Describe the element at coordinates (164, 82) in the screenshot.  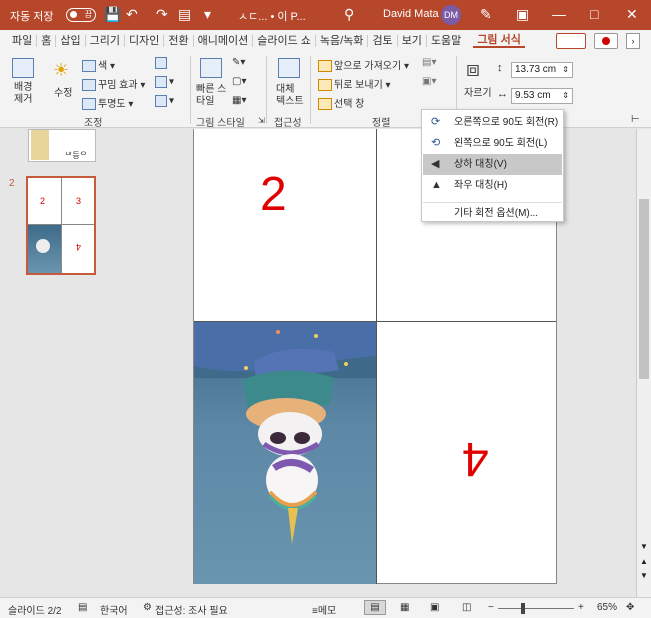
I see `change-picture-icon: ▾` at that location.